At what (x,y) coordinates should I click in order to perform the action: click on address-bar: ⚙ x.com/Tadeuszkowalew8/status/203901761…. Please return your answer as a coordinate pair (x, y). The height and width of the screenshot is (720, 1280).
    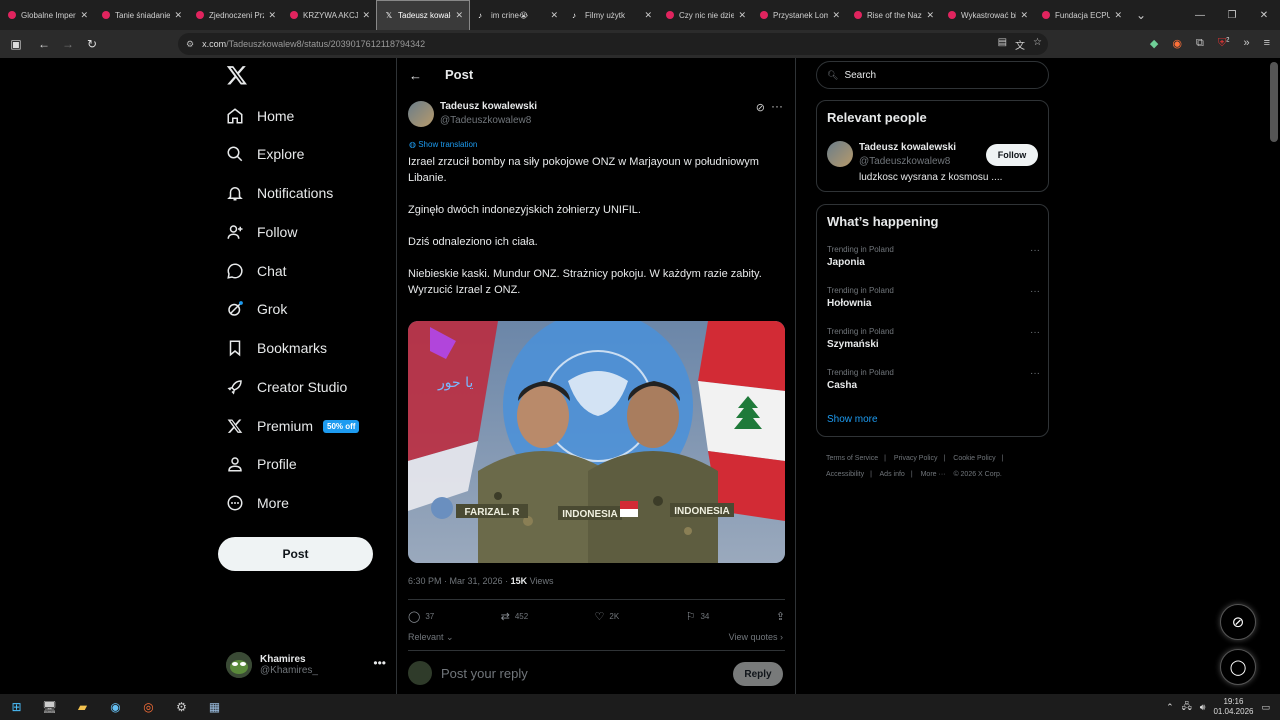
    Looking at the image, I should click on (613, 44).